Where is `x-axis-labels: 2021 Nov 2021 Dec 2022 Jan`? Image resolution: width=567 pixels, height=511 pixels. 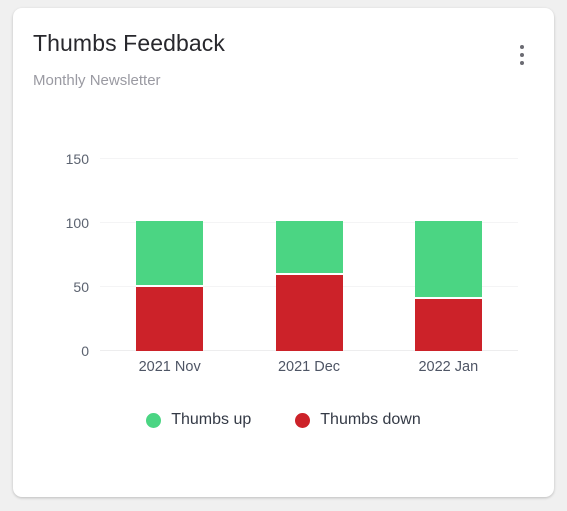 x-axis-labels: 2021 Nov 2021 Dec 2022 Jan is located at coordinates (309, 371).